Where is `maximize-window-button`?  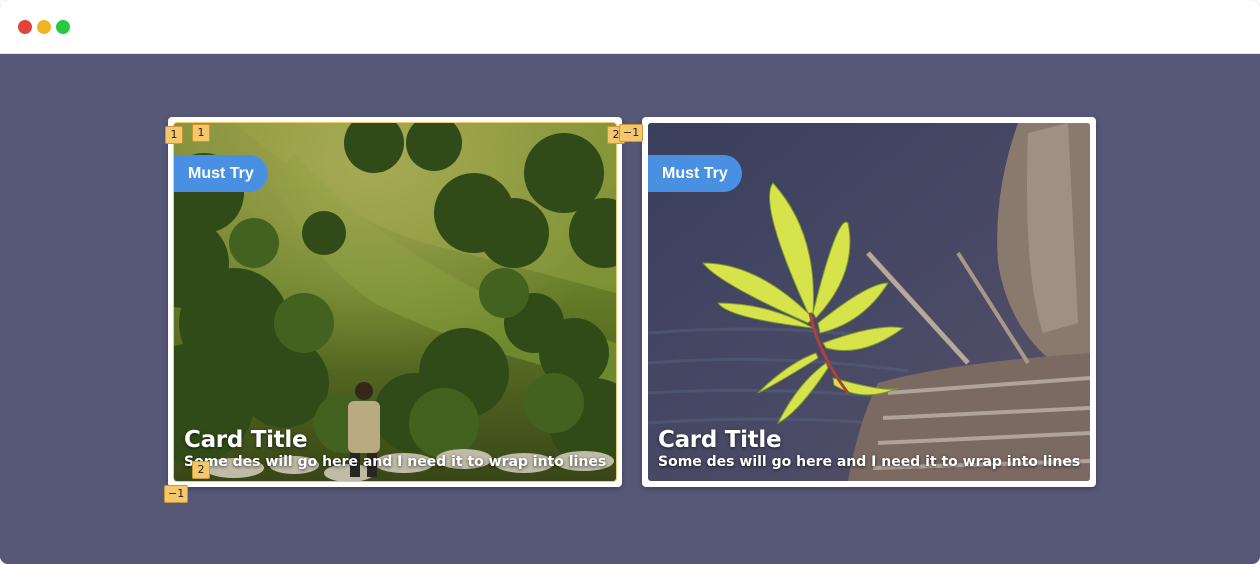
maximize-window-button is located at coordinates (63, 27).